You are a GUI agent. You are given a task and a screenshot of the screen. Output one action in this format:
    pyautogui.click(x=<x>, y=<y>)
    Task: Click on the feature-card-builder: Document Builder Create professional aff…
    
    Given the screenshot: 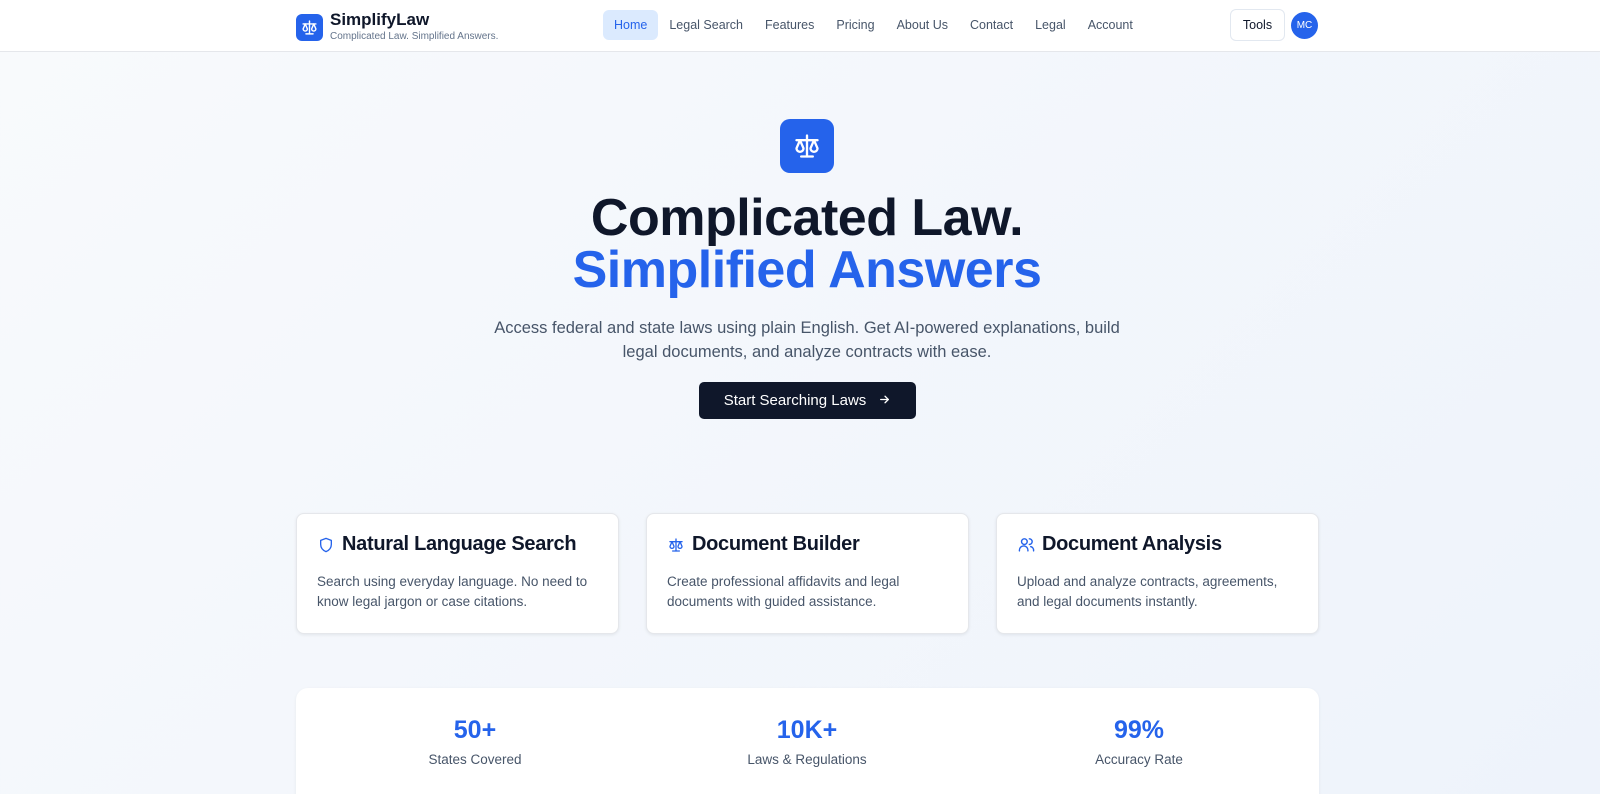 What is the action you would take?
    pyautogui.click(x=807, y=573)
    